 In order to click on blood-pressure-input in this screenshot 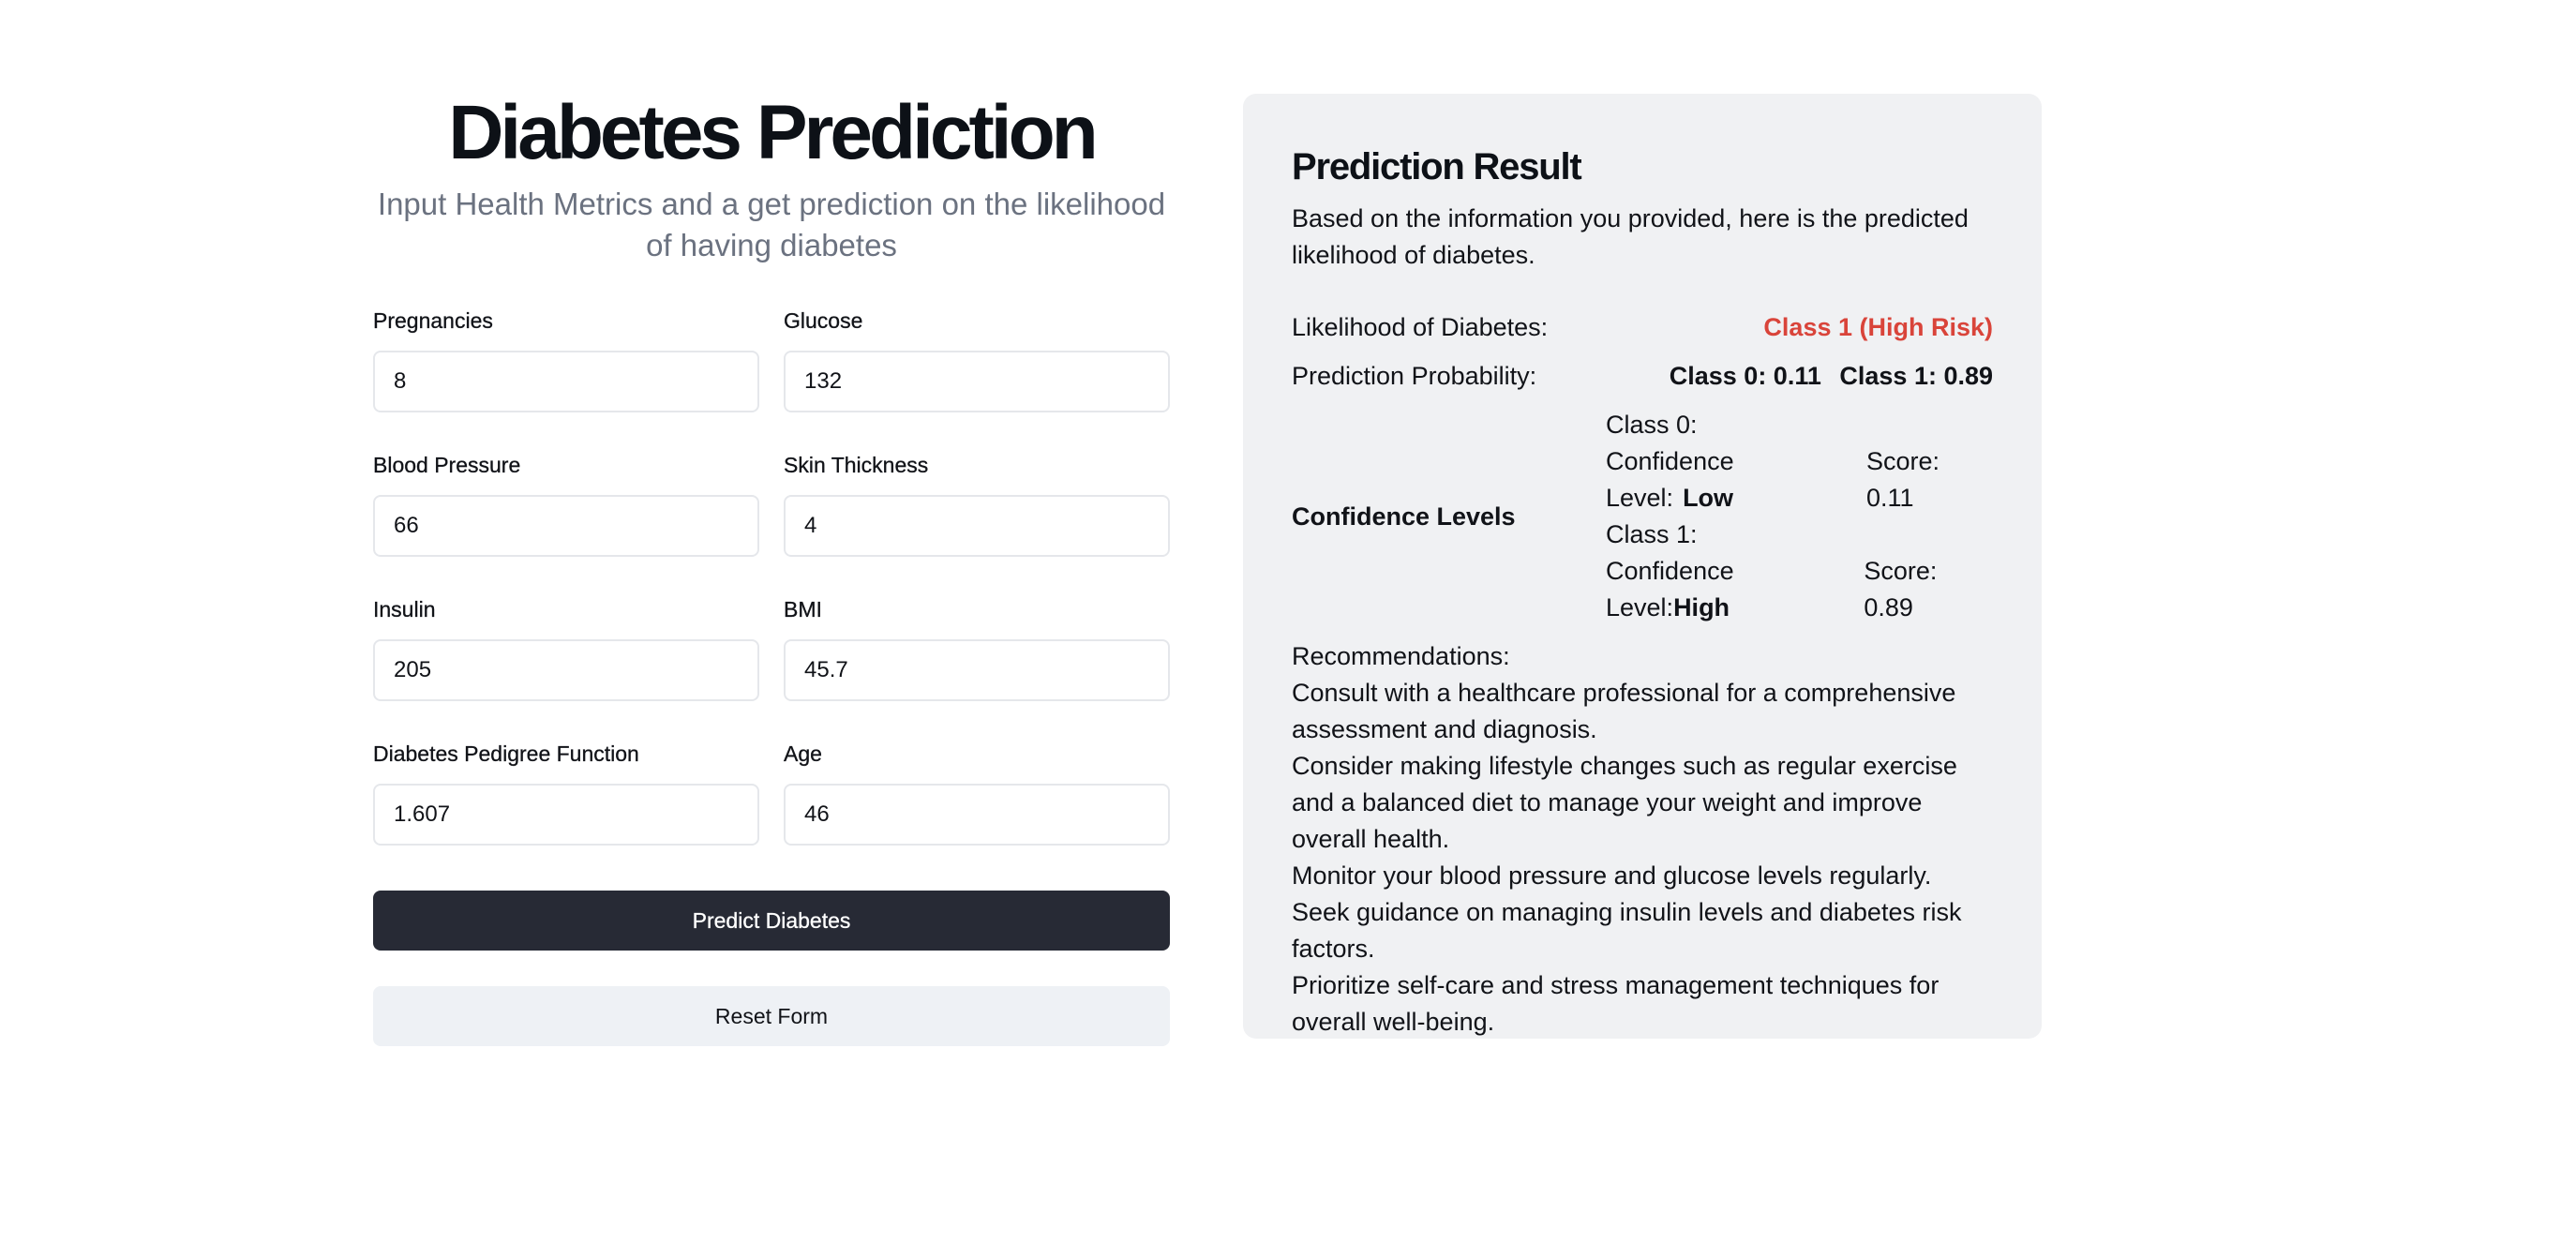, I will do `click(566, 526)`.